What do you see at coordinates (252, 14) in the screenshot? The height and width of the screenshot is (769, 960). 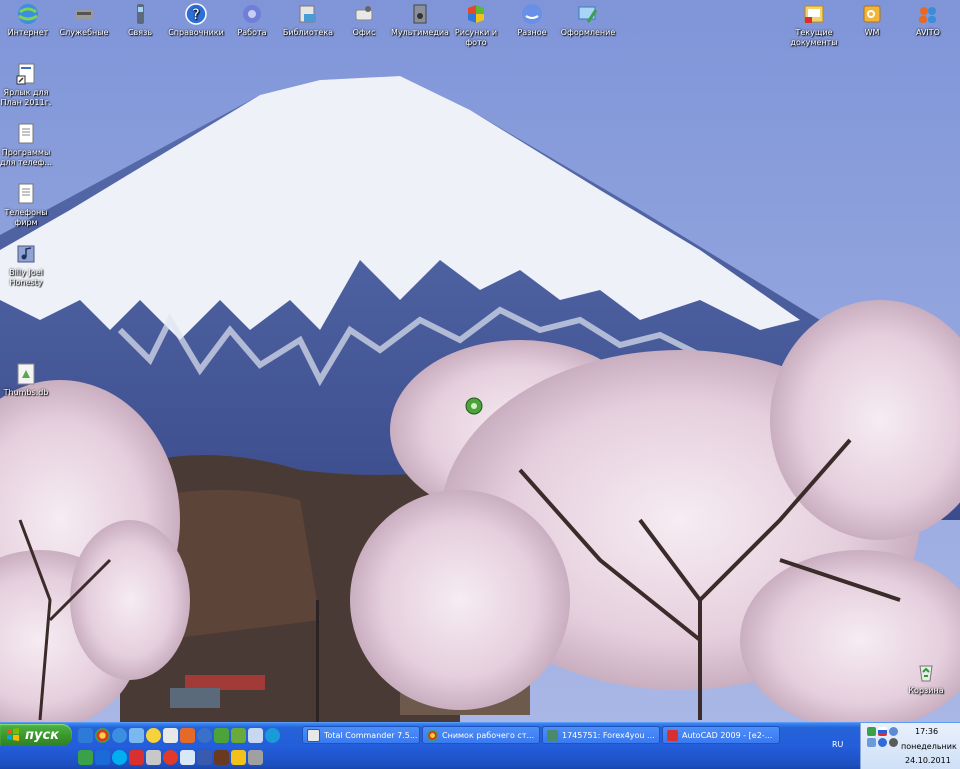 I see `gear-icon` at bounding box center [252, 14].